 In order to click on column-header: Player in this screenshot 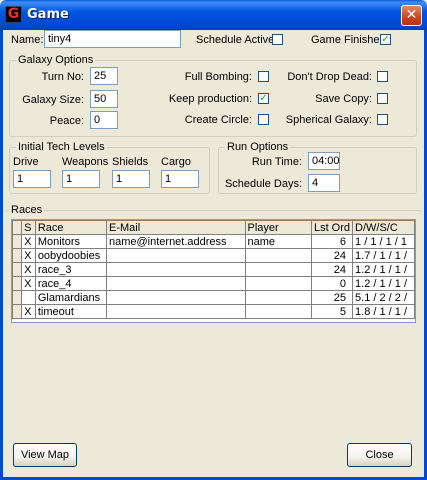, I will do `click(278, 227)`.